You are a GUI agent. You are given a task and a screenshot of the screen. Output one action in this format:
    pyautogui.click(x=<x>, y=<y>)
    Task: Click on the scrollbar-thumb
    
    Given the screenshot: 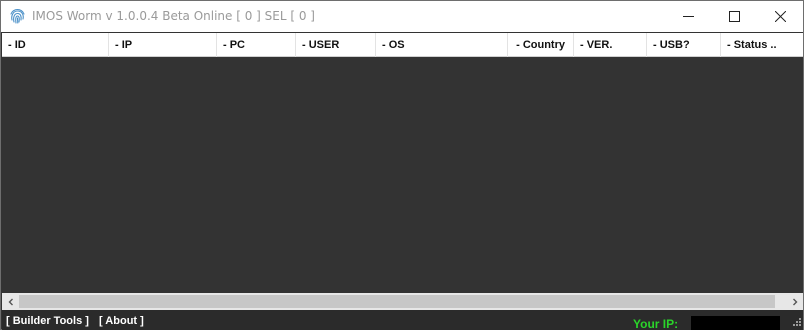 What is the action you would take?
    pyautogui.click(x=397, y=301)
    